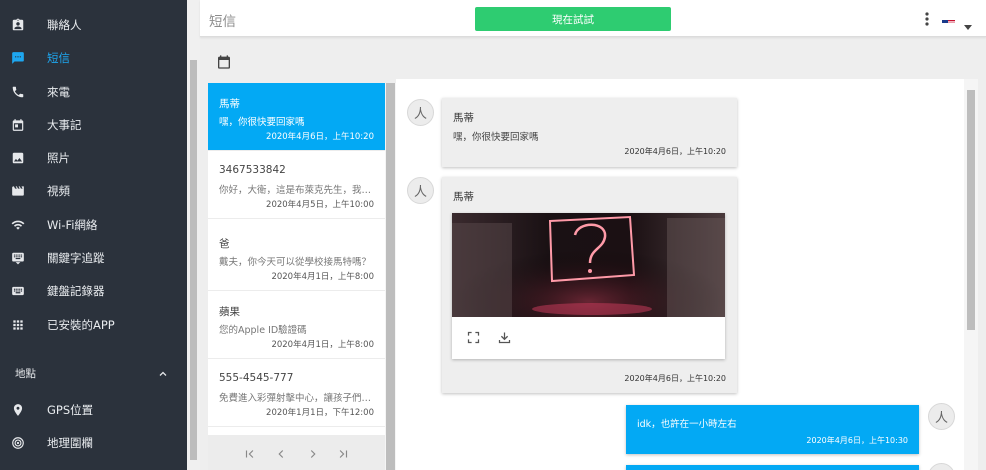  What do you see at coordinates (18, 291) in the screenshot?
I see `keylogger-icon` at bounding box center [18, 291].